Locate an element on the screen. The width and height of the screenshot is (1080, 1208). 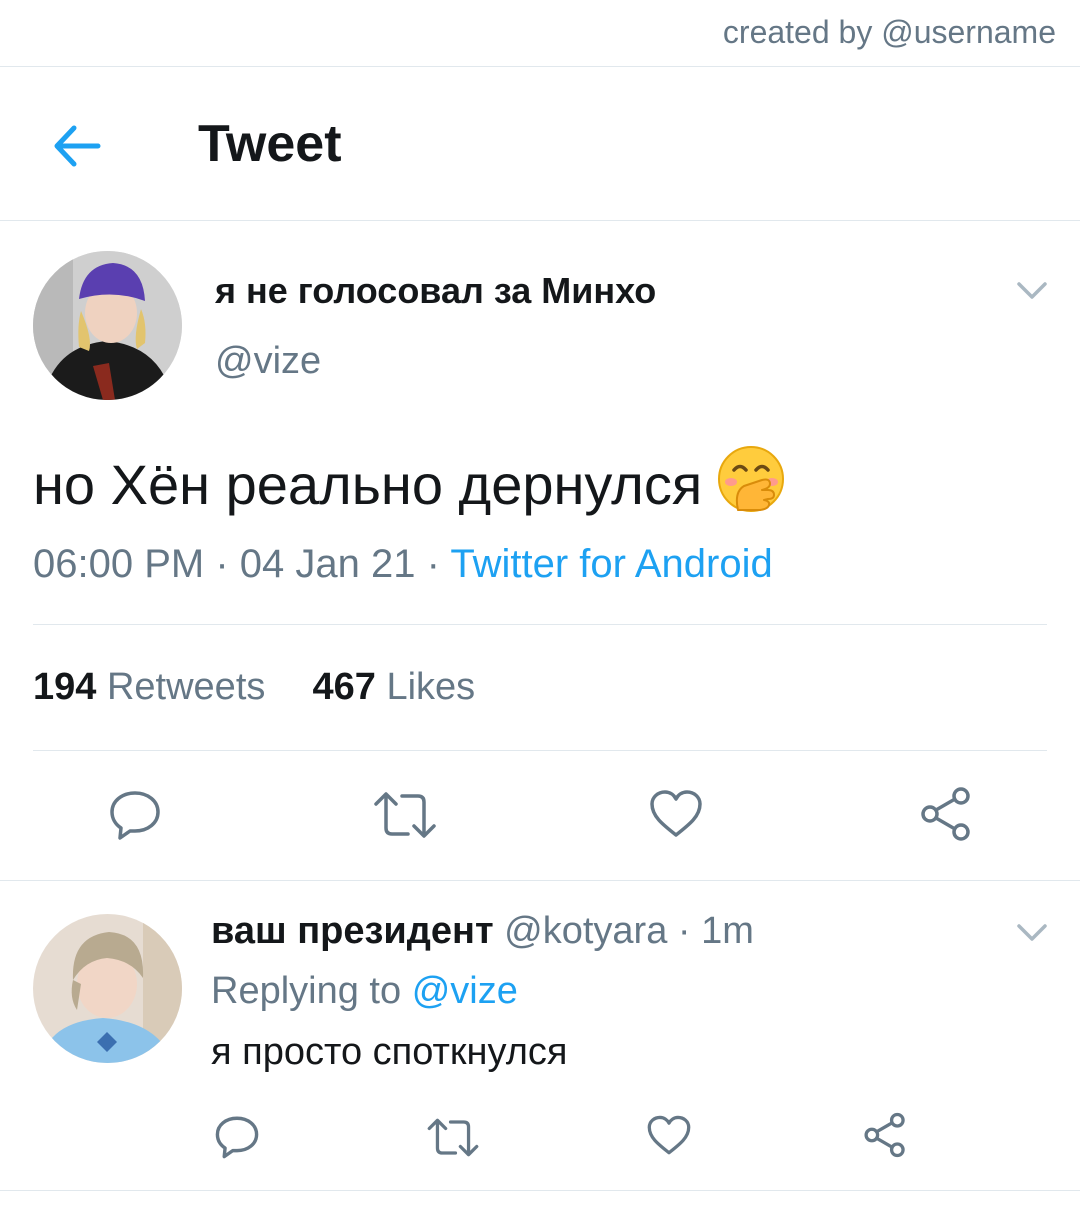
replying-to-handle-link: @vize is located at coordinates (465, 991).